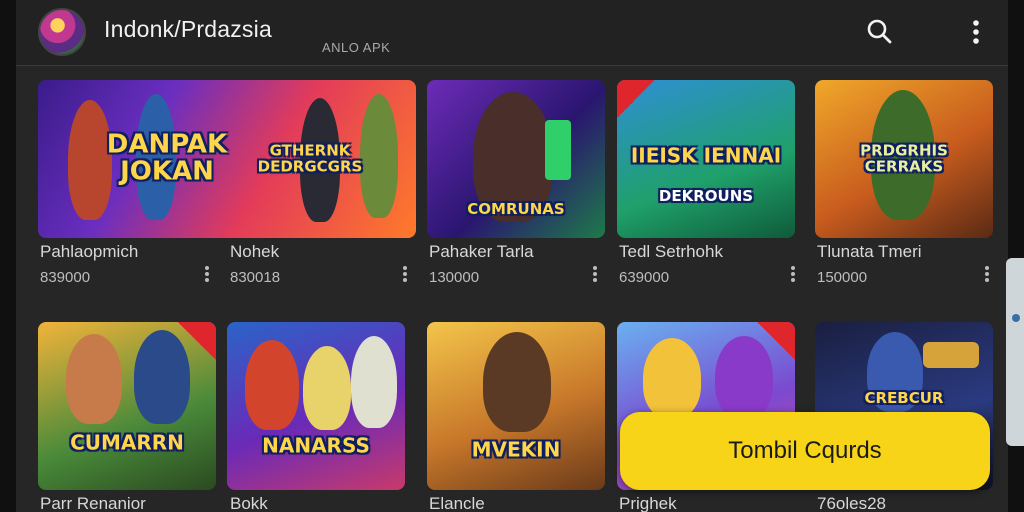  Describe the element at coordinates (65, 277) in the screenshot. I see `game-download-count: 839000` at that location.